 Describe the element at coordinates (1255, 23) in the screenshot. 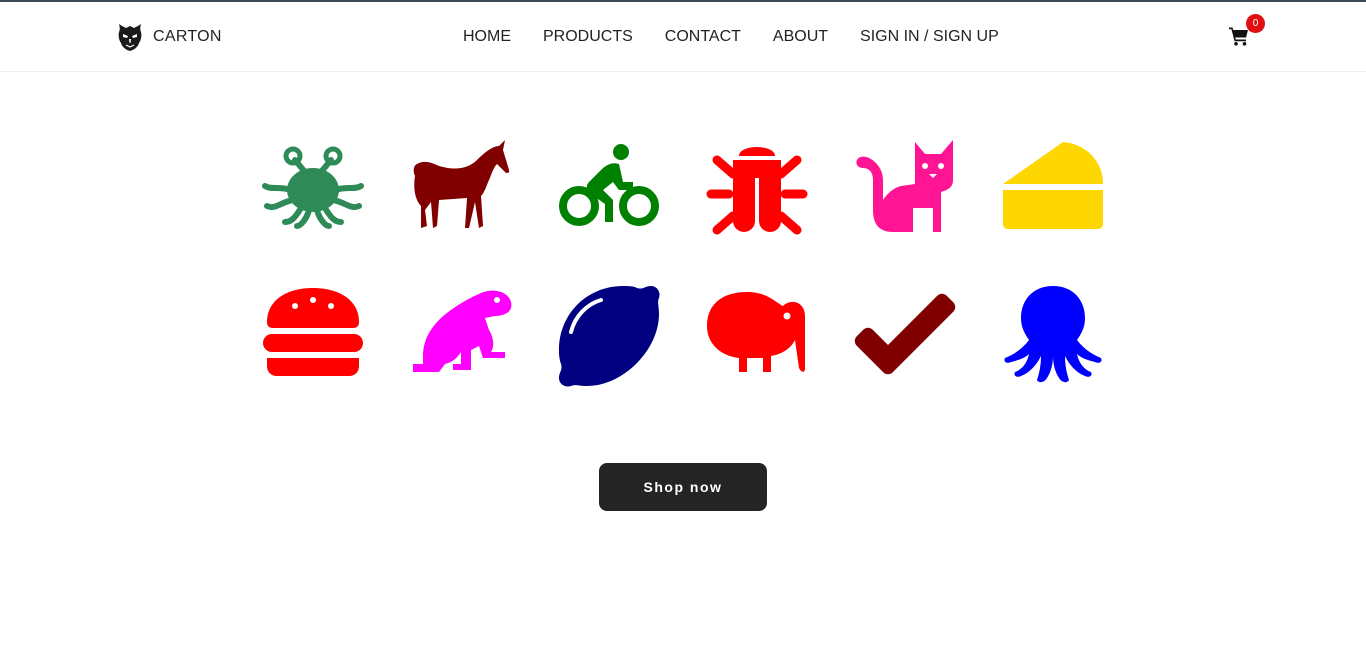

I see `cart-count-badge: 0` at that location.